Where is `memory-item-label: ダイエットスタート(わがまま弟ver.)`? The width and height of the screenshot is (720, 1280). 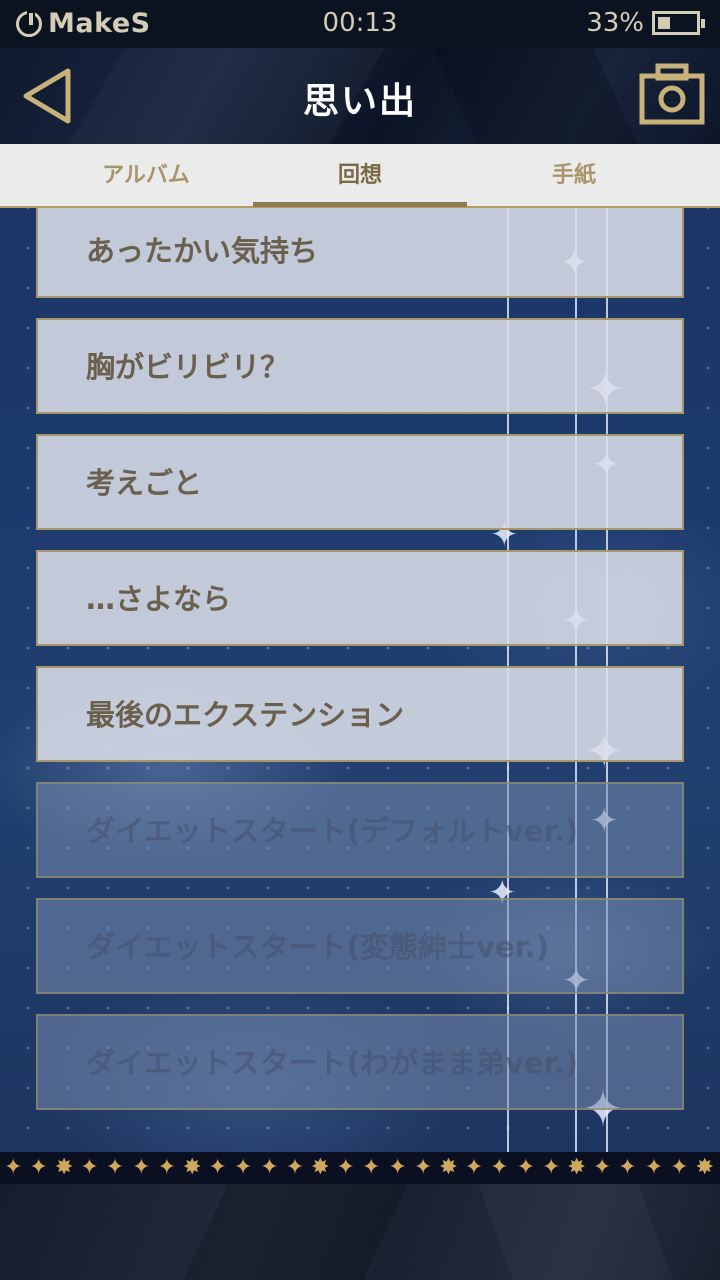
memory-item-label: ダイエットスタート(わがまま弟ver.) is located at coordinates (332, 1063).